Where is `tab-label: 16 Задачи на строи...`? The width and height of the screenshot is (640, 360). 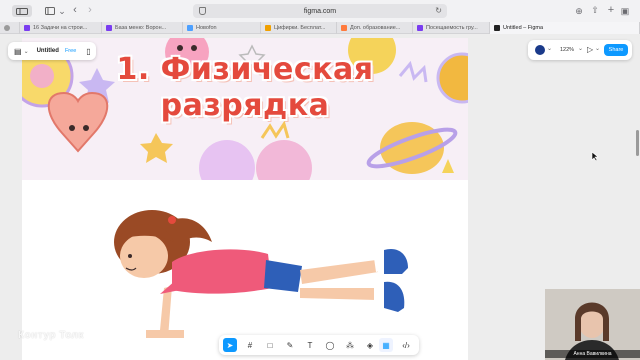
tab-label: 16 Задачи на строи... is located at coordinates (60, 28).